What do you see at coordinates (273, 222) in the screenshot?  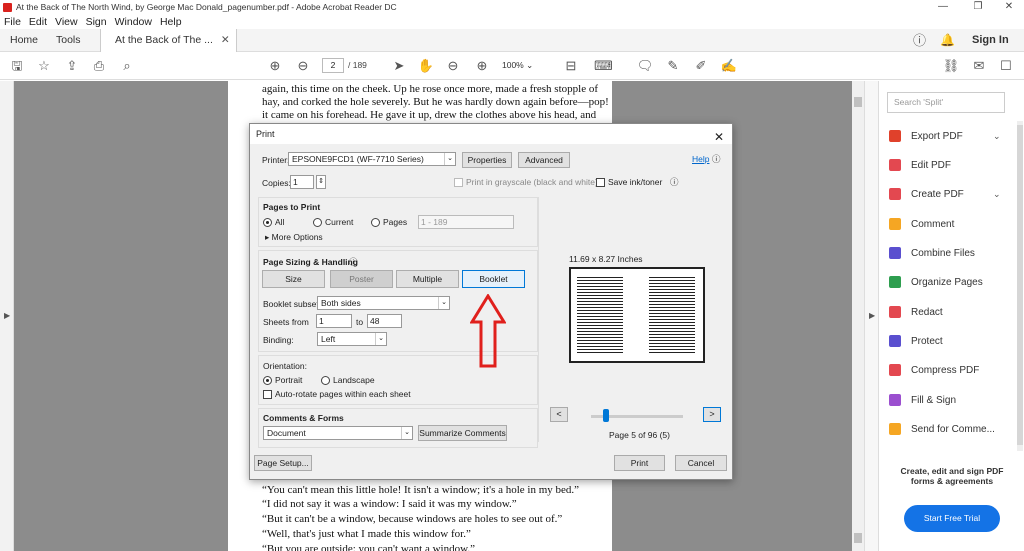 I see `all-option: All` at bounding box center [273, 222].